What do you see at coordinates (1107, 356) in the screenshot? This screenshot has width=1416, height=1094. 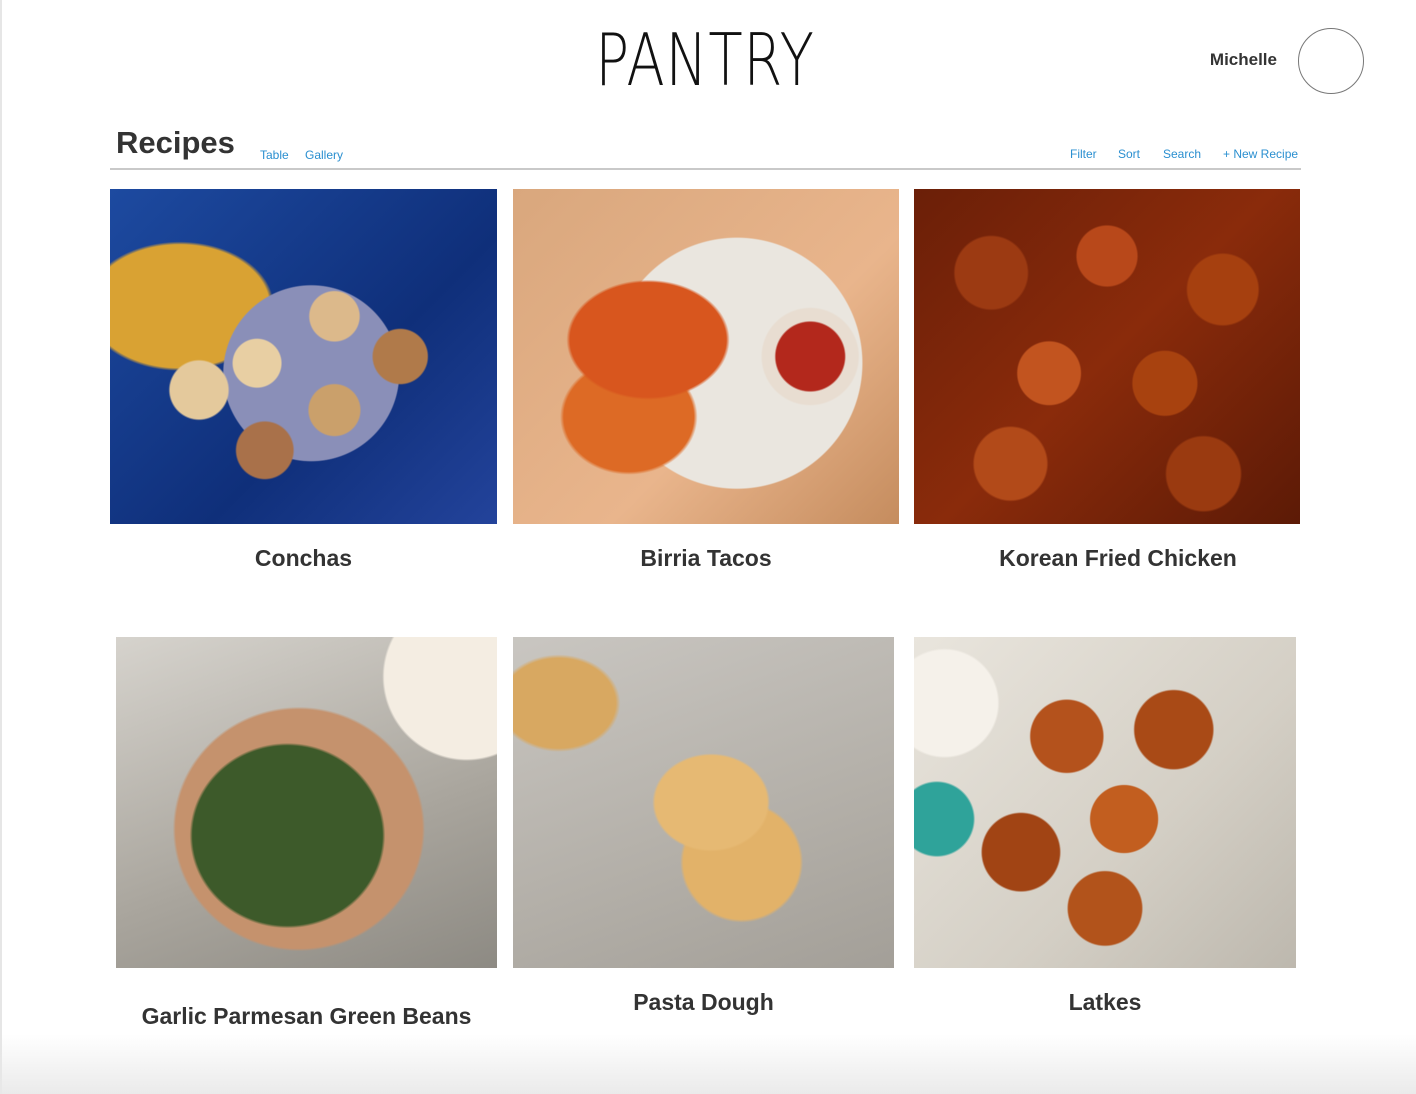 I see `korean-fried-chicken-photo` at bounding box center [1107, 356].